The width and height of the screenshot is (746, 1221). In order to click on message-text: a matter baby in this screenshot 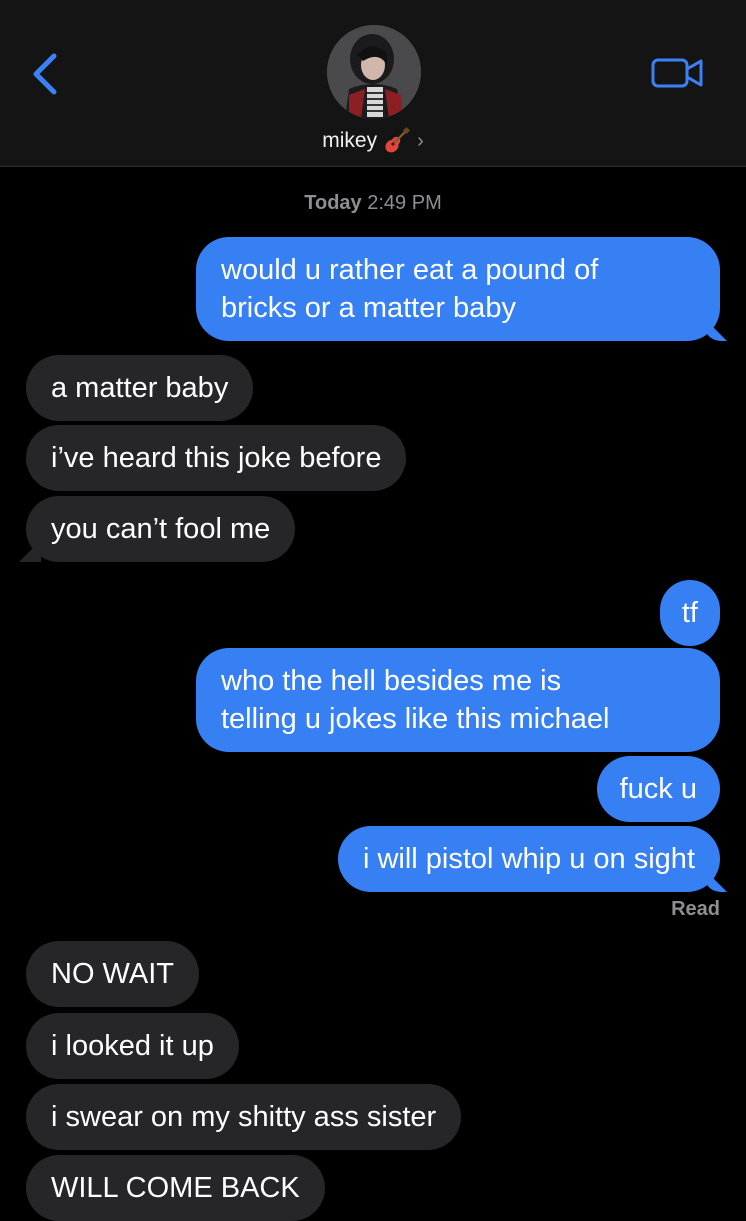, I will do `click(140, 388)`.